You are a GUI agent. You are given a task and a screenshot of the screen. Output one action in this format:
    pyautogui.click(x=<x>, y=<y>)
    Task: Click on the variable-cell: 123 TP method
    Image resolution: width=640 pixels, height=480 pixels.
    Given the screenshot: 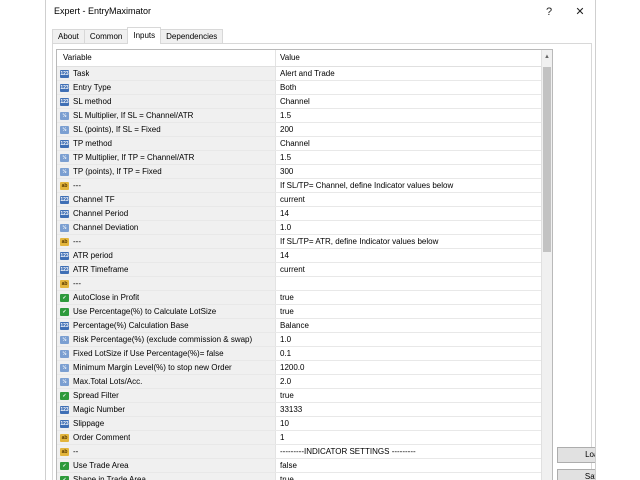 What is the action you would take?
    pyautogui.click(x=166, y=143)
    